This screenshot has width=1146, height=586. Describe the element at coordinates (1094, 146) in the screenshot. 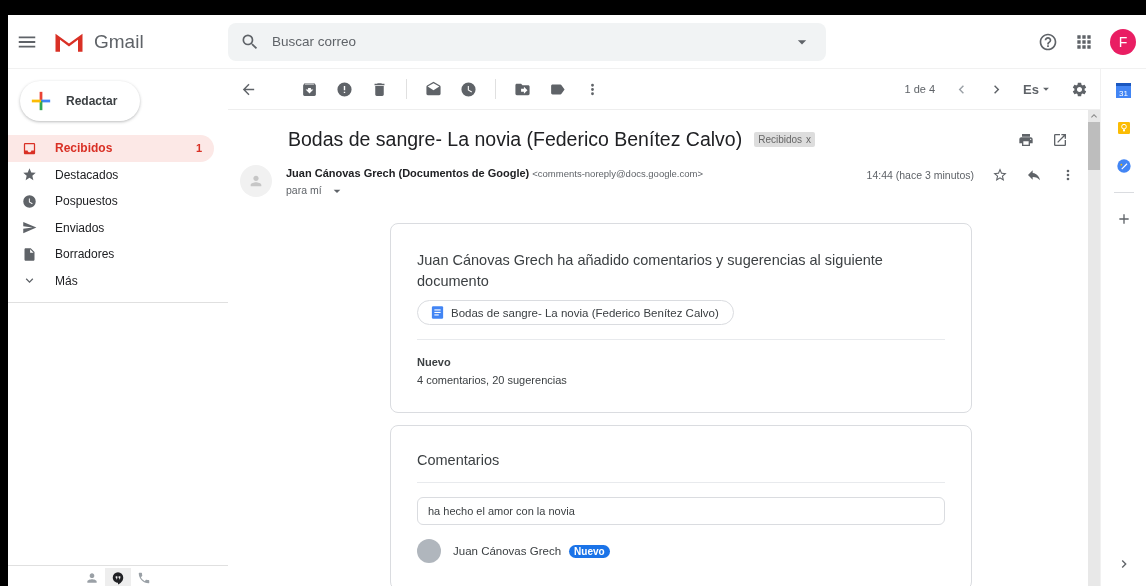

I see `scrollbar-thumb` at that location.